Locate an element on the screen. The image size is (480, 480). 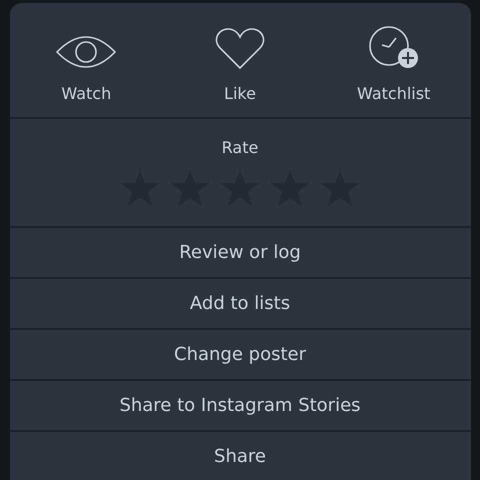
watch-button: Watch is located at coordinates (87, 60).